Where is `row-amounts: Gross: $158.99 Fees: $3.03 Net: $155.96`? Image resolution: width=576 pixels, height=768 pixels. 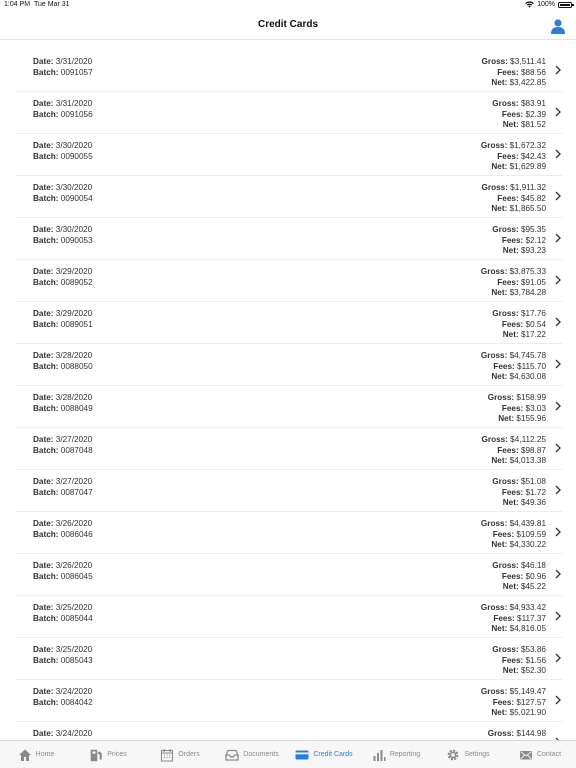 row-amounts: Gross: $158.99 Fees: $3.03 Net: $155.96 is located at coordinates (517, 409).